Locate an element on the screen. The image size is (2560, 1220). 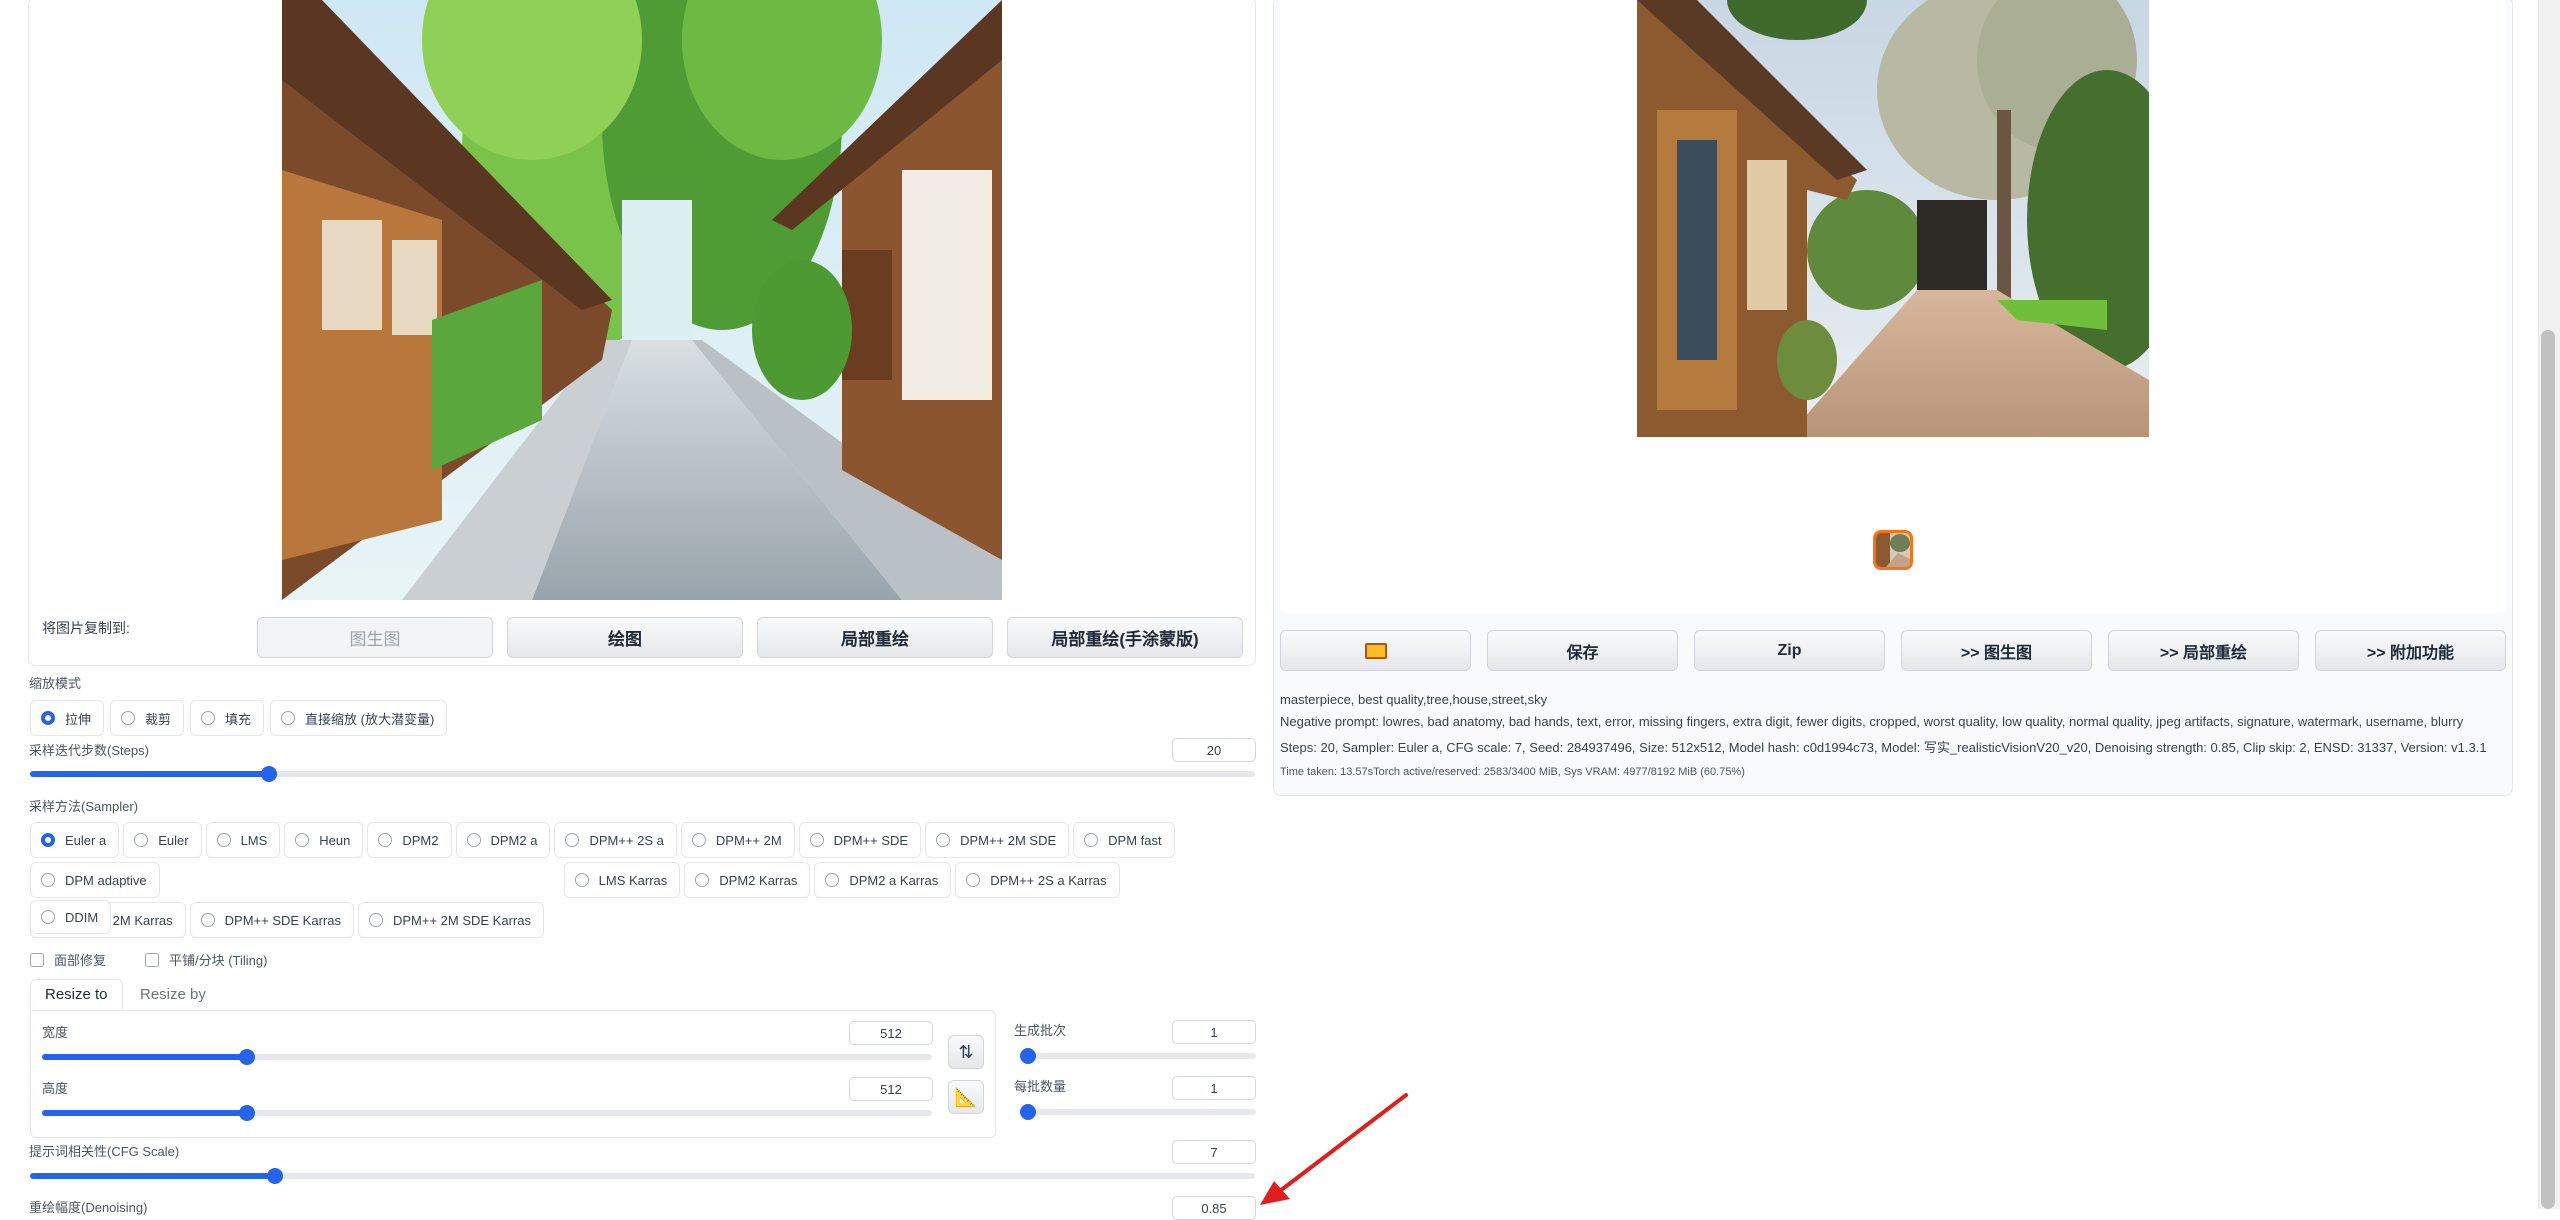
batch-count-slider is located at coordinates (1138, 1056).